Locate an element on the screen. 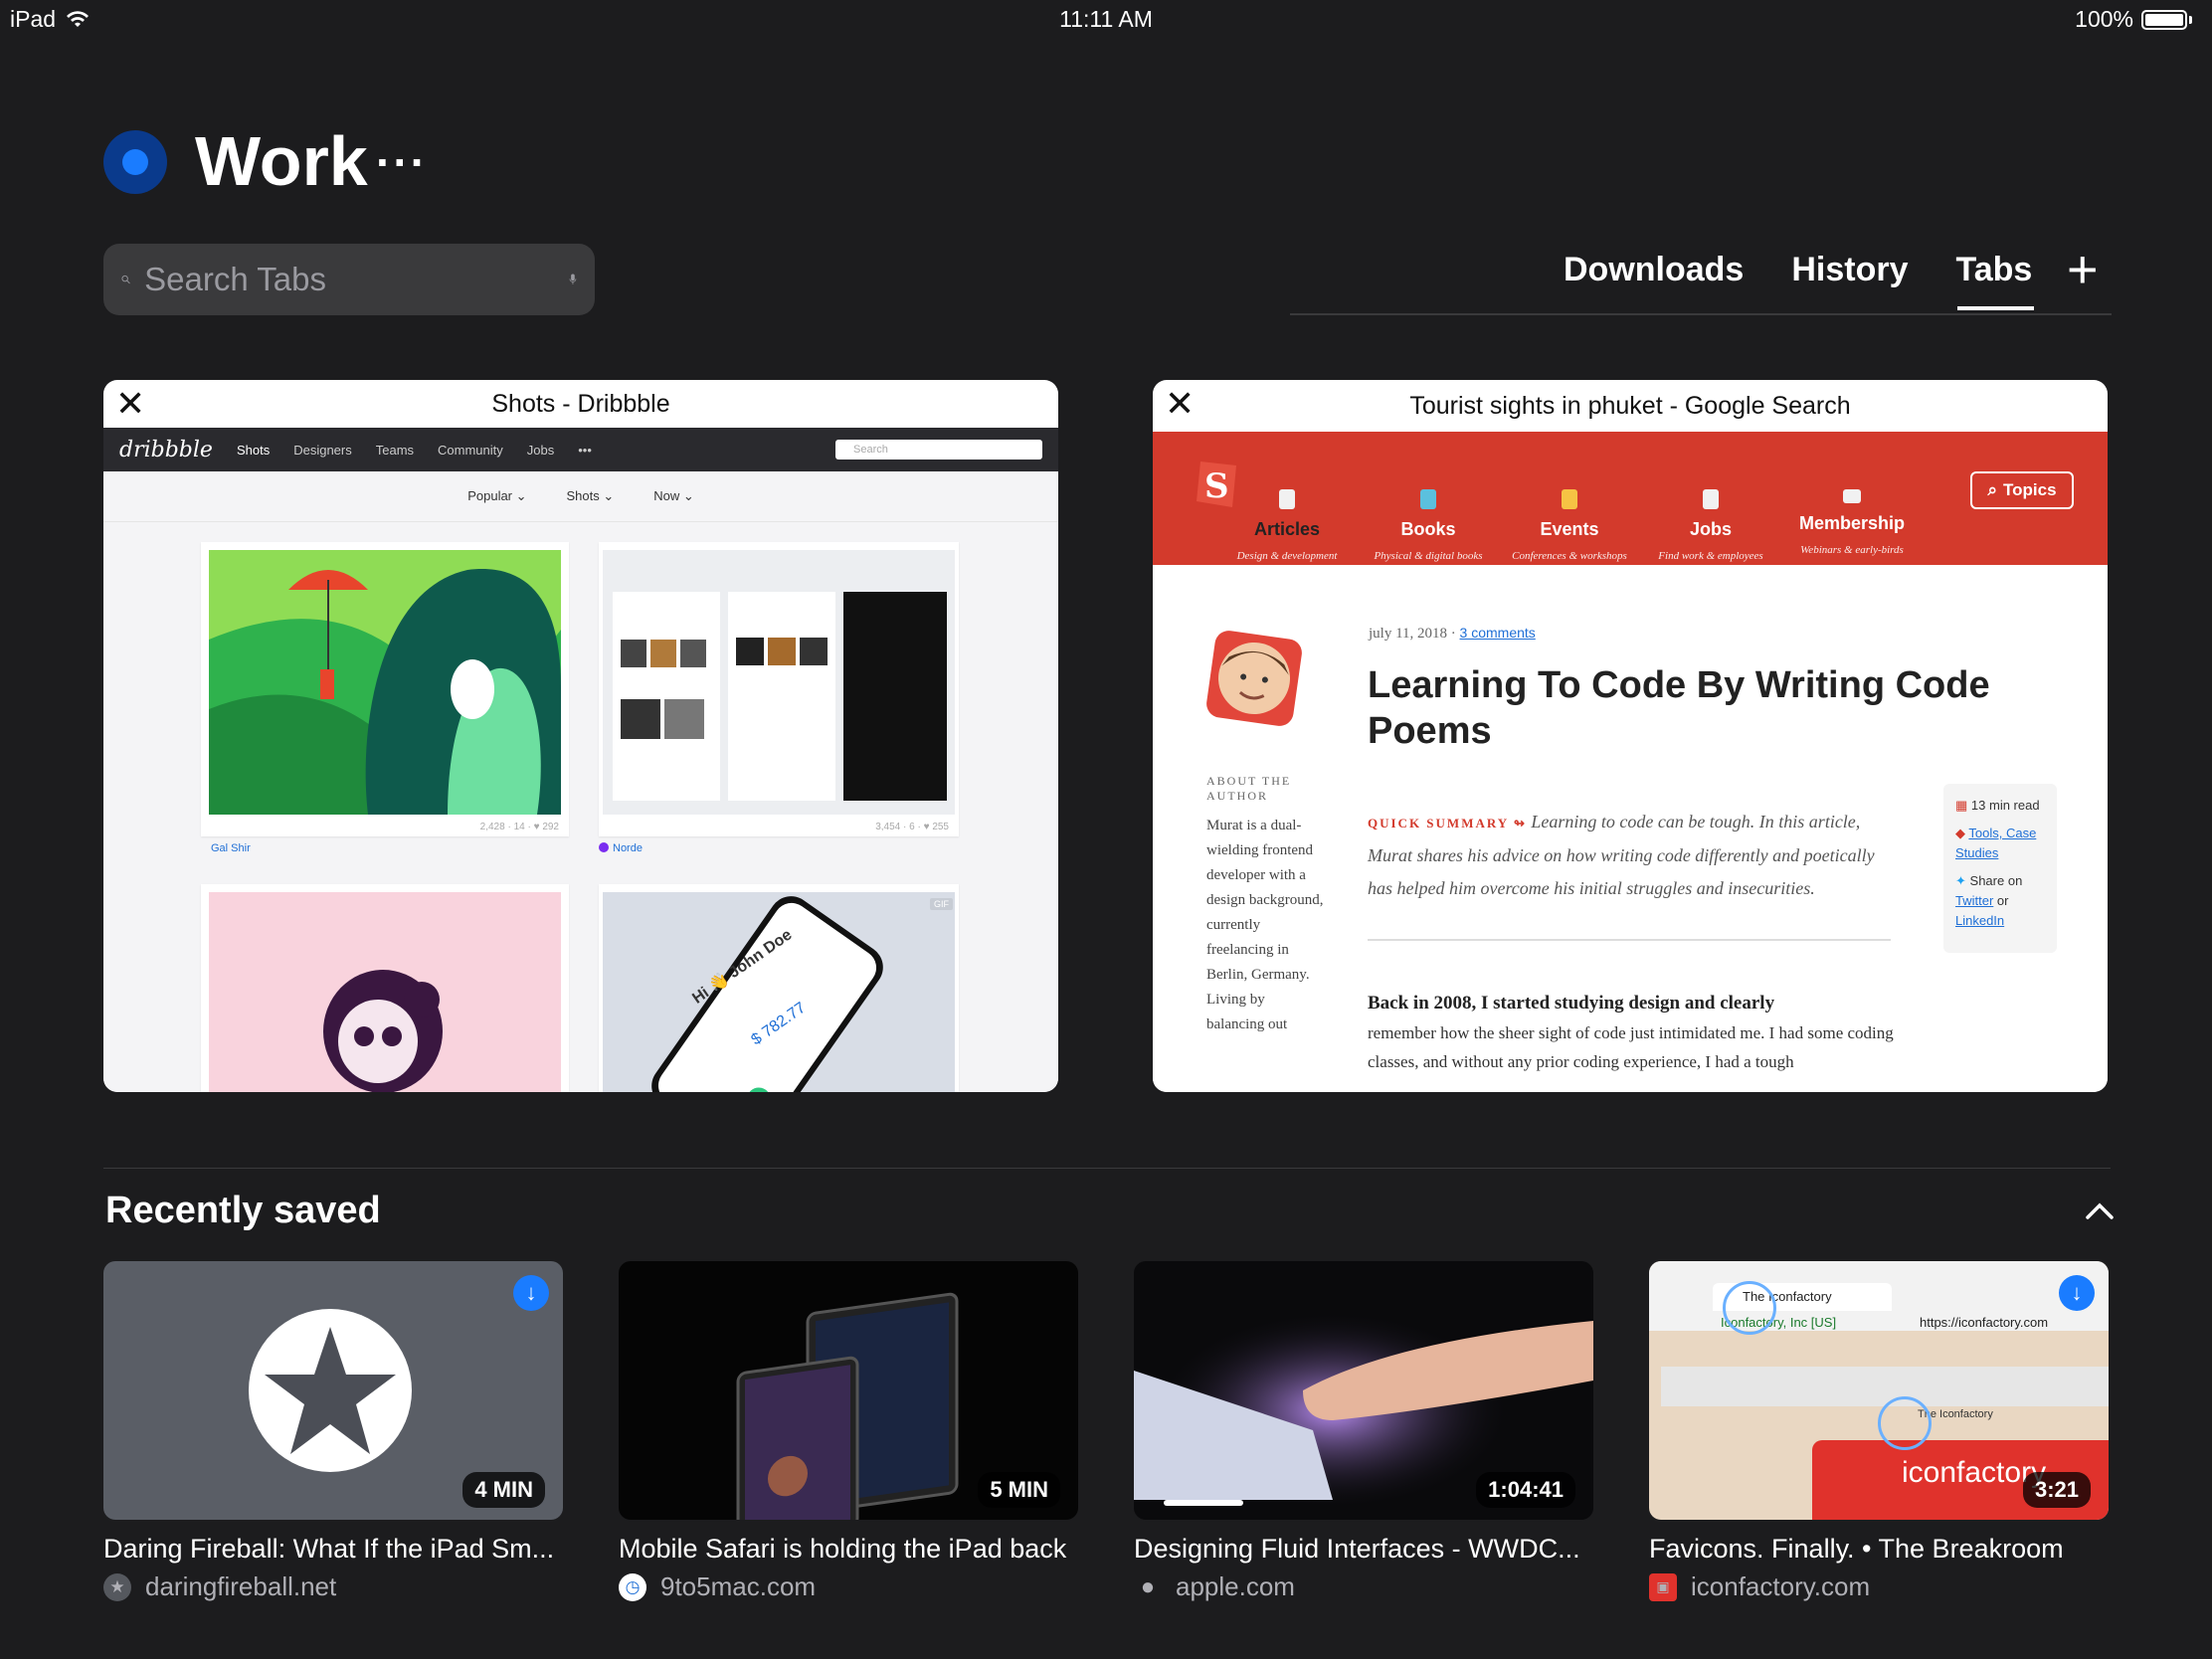 The height and width of the screenshot is (1659, 2212). saved-item-site: ◷ 9to5mac.com is located at coordinates (717, 1586).